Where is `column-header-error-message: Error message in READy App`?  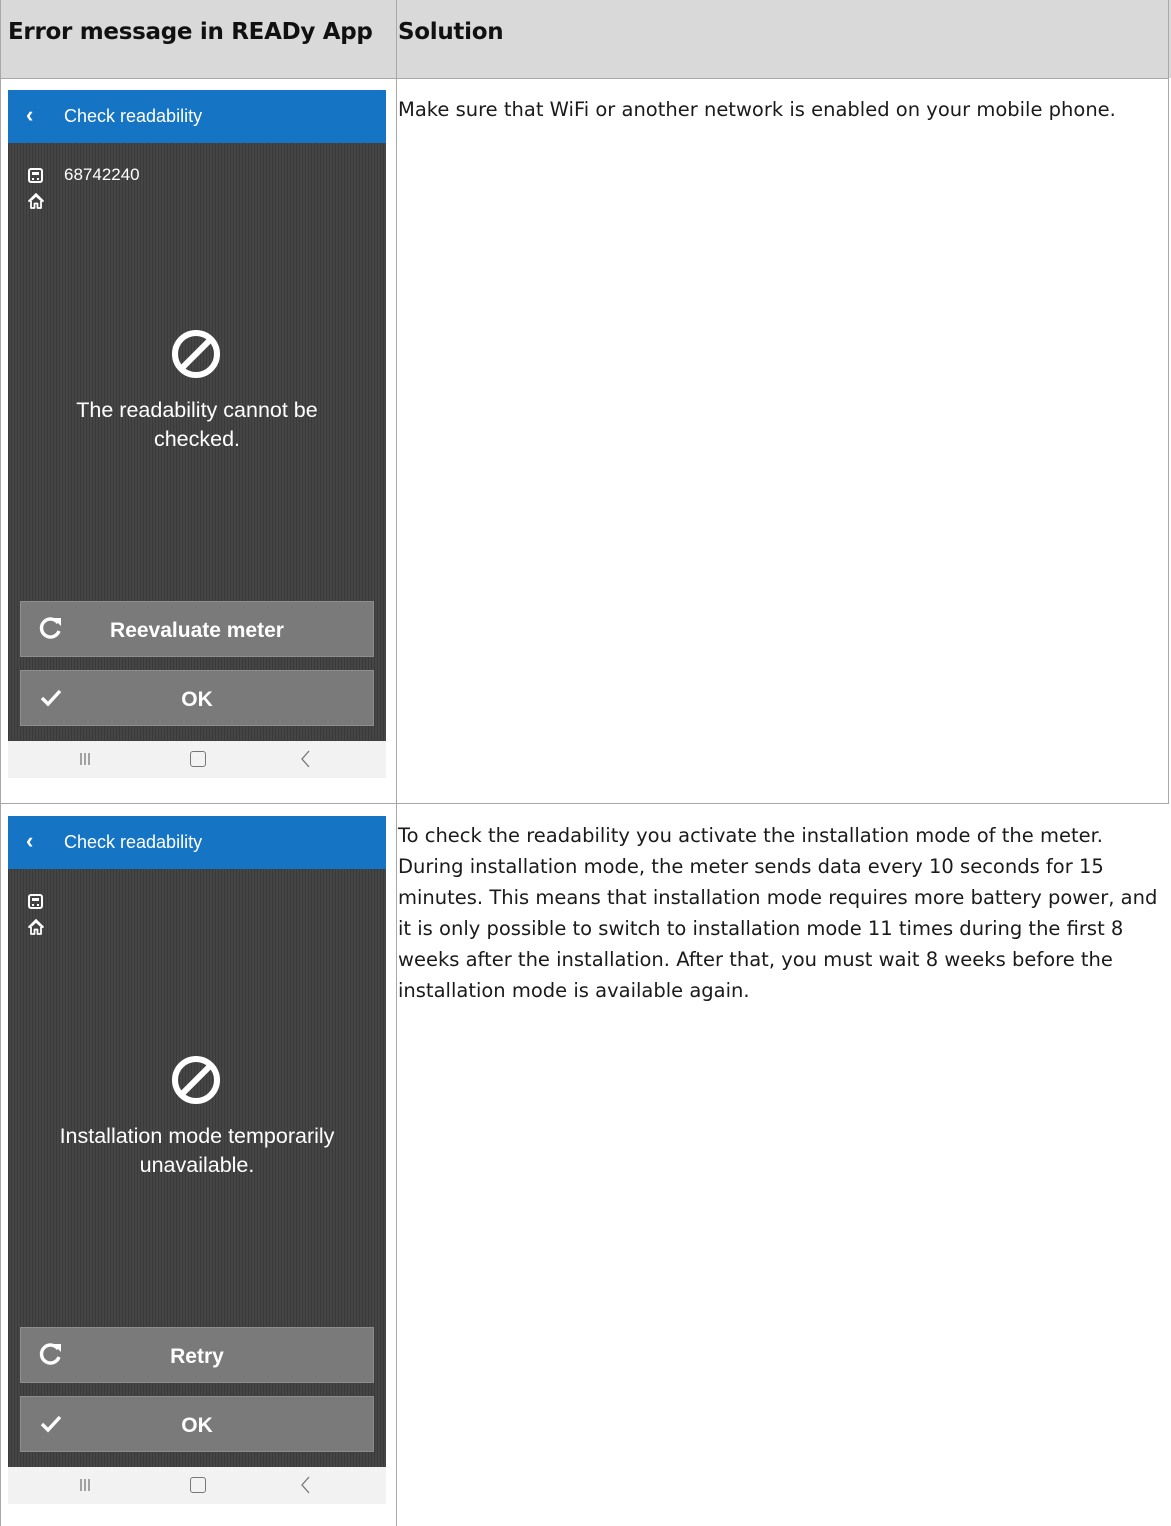 column-header-error-message: Error message in READy App is located at coordinates (190, 32).